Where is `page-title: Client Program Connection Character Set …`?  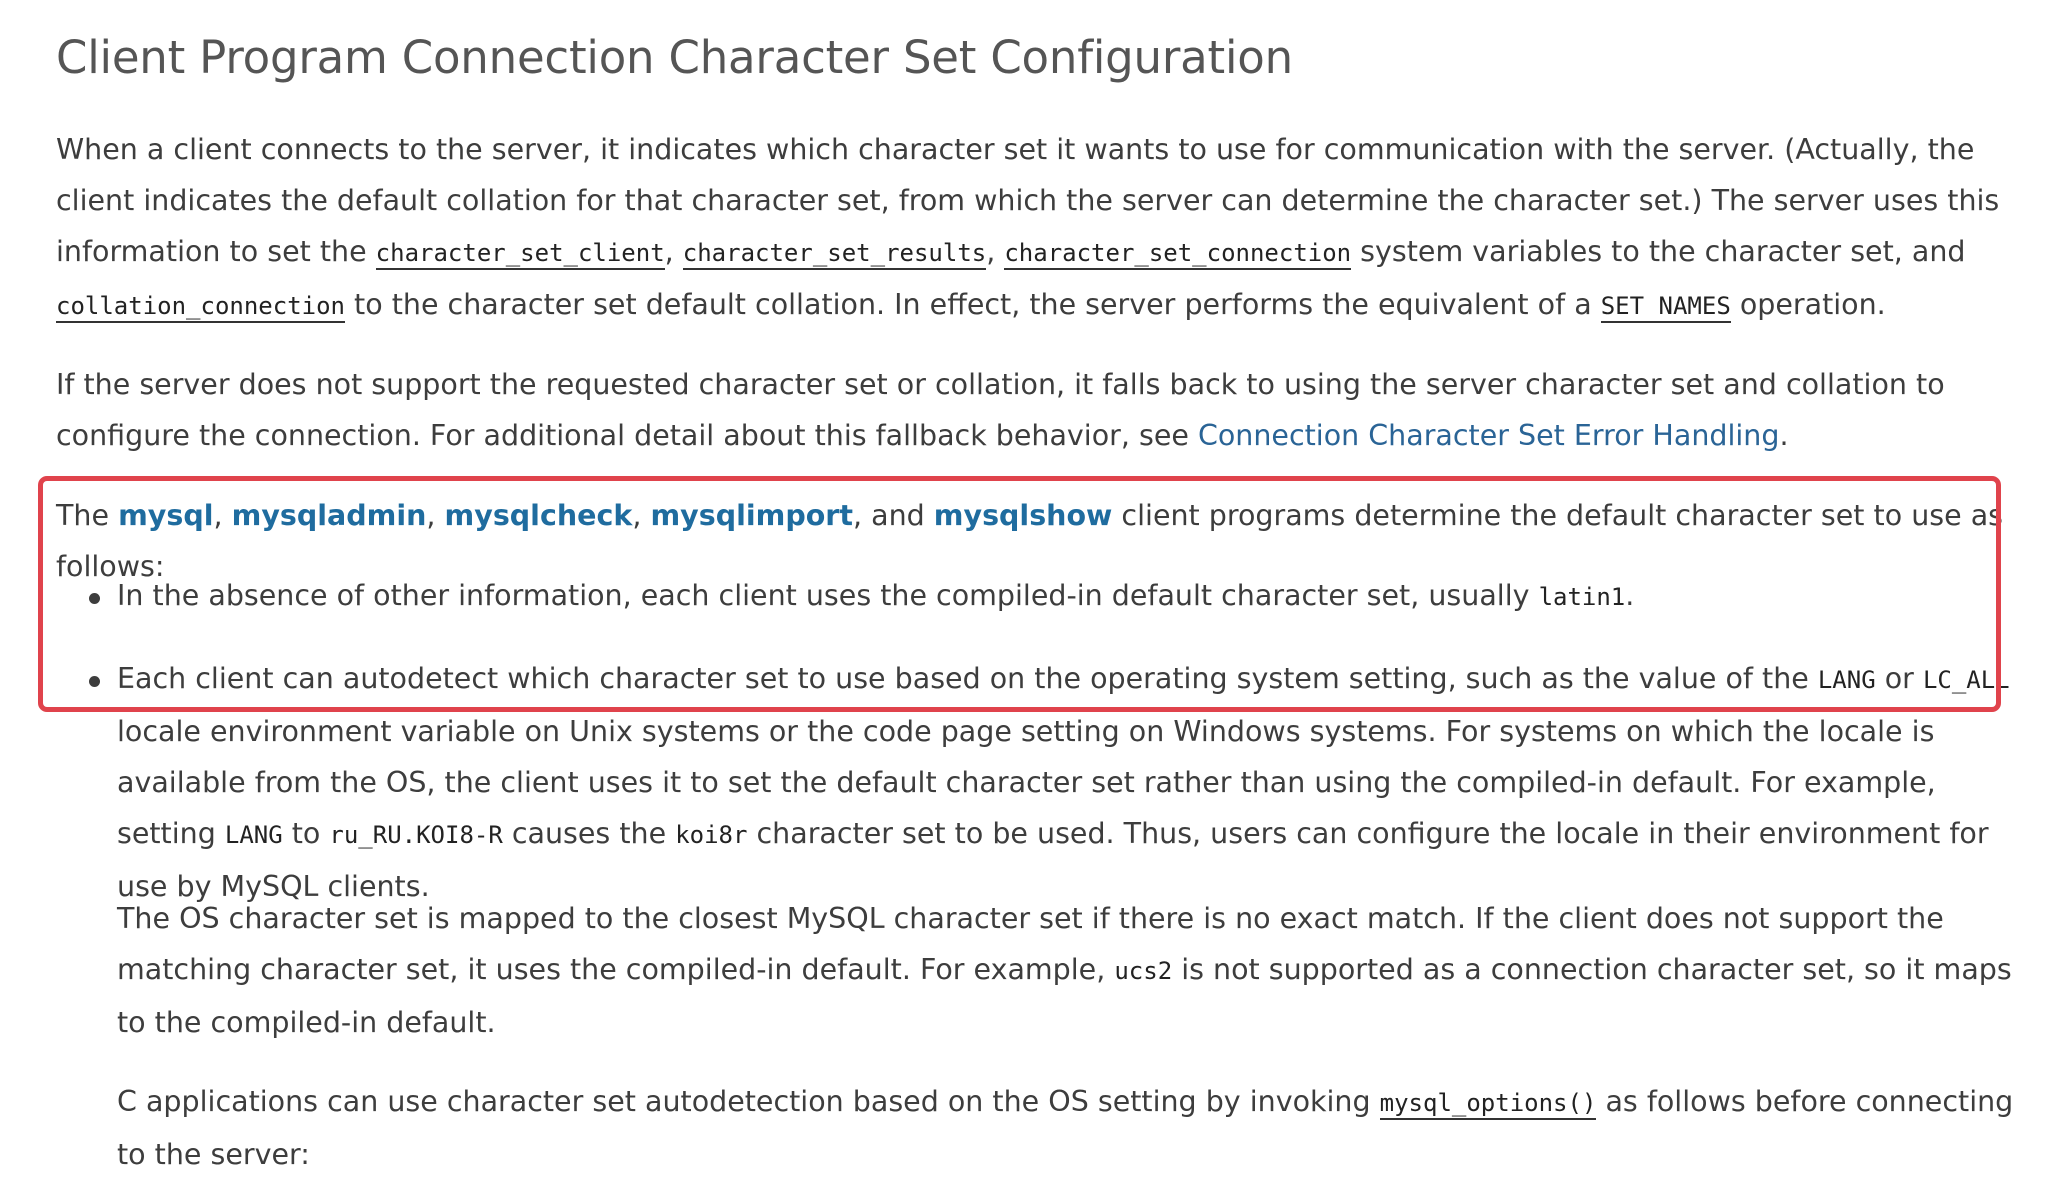 page-title: Client Program Connection Character Set … is located at coordinates (674, 57).